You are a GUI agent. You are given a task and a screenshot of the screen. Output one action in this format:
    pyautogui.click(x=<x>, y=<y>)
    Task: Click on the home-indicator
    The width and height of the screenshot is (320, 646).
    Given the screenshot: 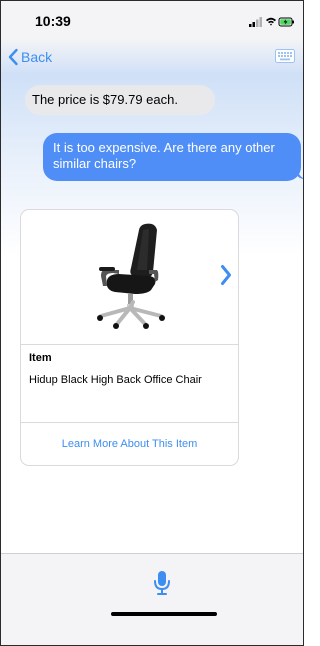 What is the action you would take?
    pyautogui.click(x=164, y=614)
    